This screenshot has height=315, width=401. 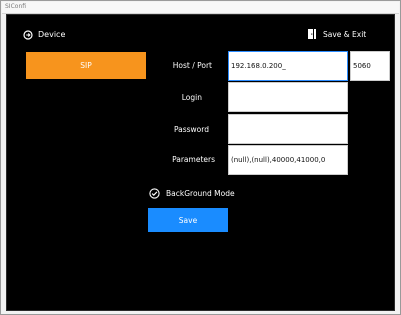 I want to click on background-mode-checkbox: BackGround Mode, so click(x=192, y=193).